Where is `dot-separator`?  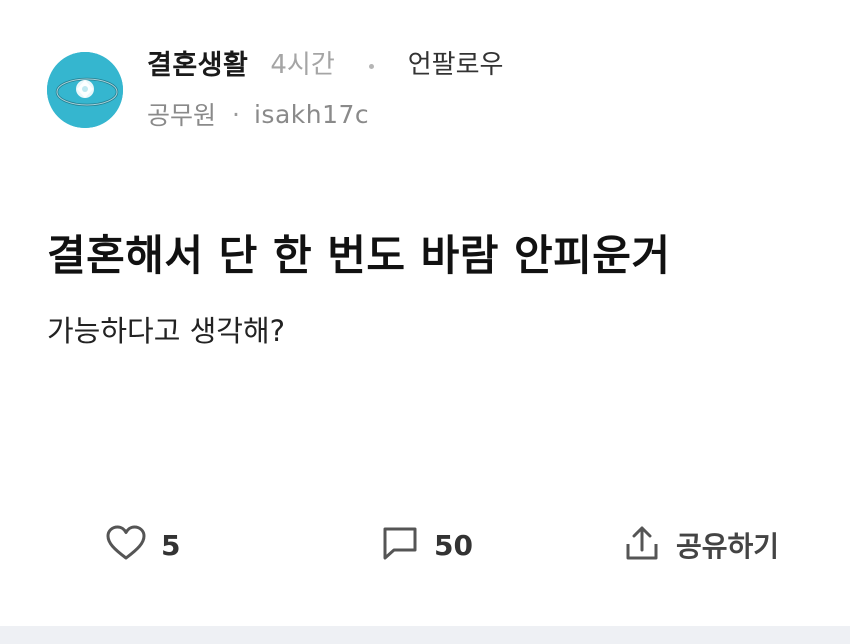
dot-separator is located at coordinates (371, 66).